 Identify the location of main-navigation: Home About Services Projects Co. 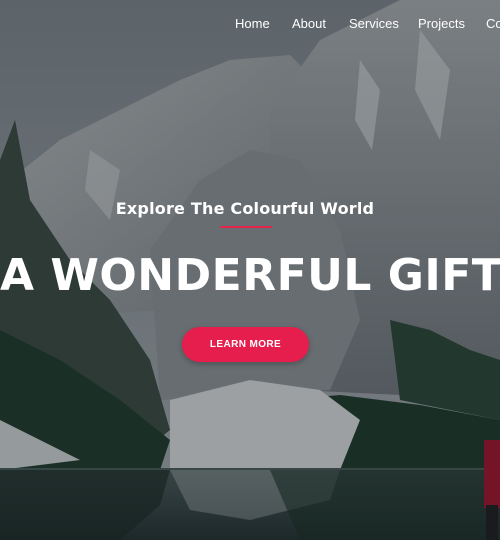
(250, 25).